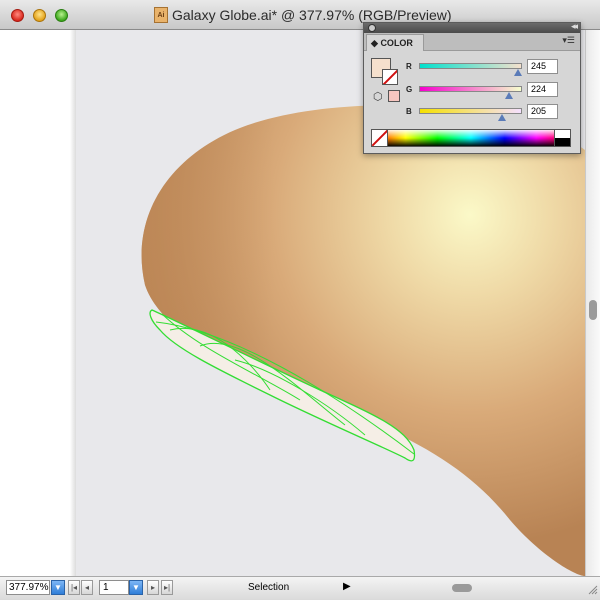 This screenshot has height=600, width=600. I want to click on red-value-field: 245, so click(542, 66).